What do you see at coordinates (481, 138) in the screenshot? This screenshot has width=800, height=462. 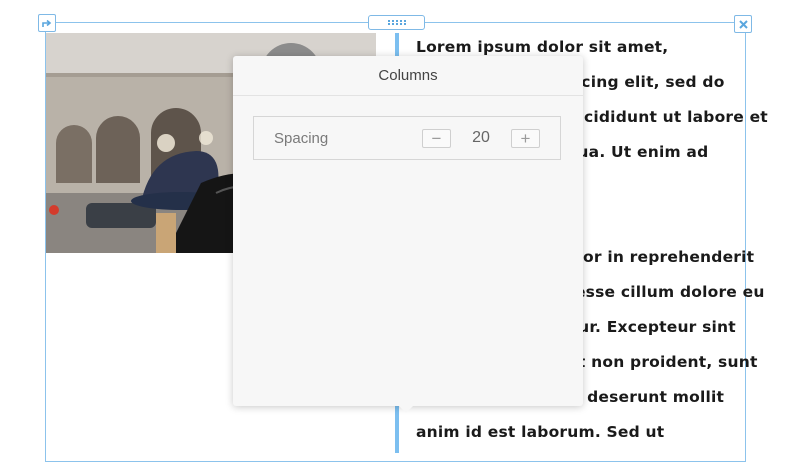 I see `spacing-value: 20` at bounding box center [481, 138].